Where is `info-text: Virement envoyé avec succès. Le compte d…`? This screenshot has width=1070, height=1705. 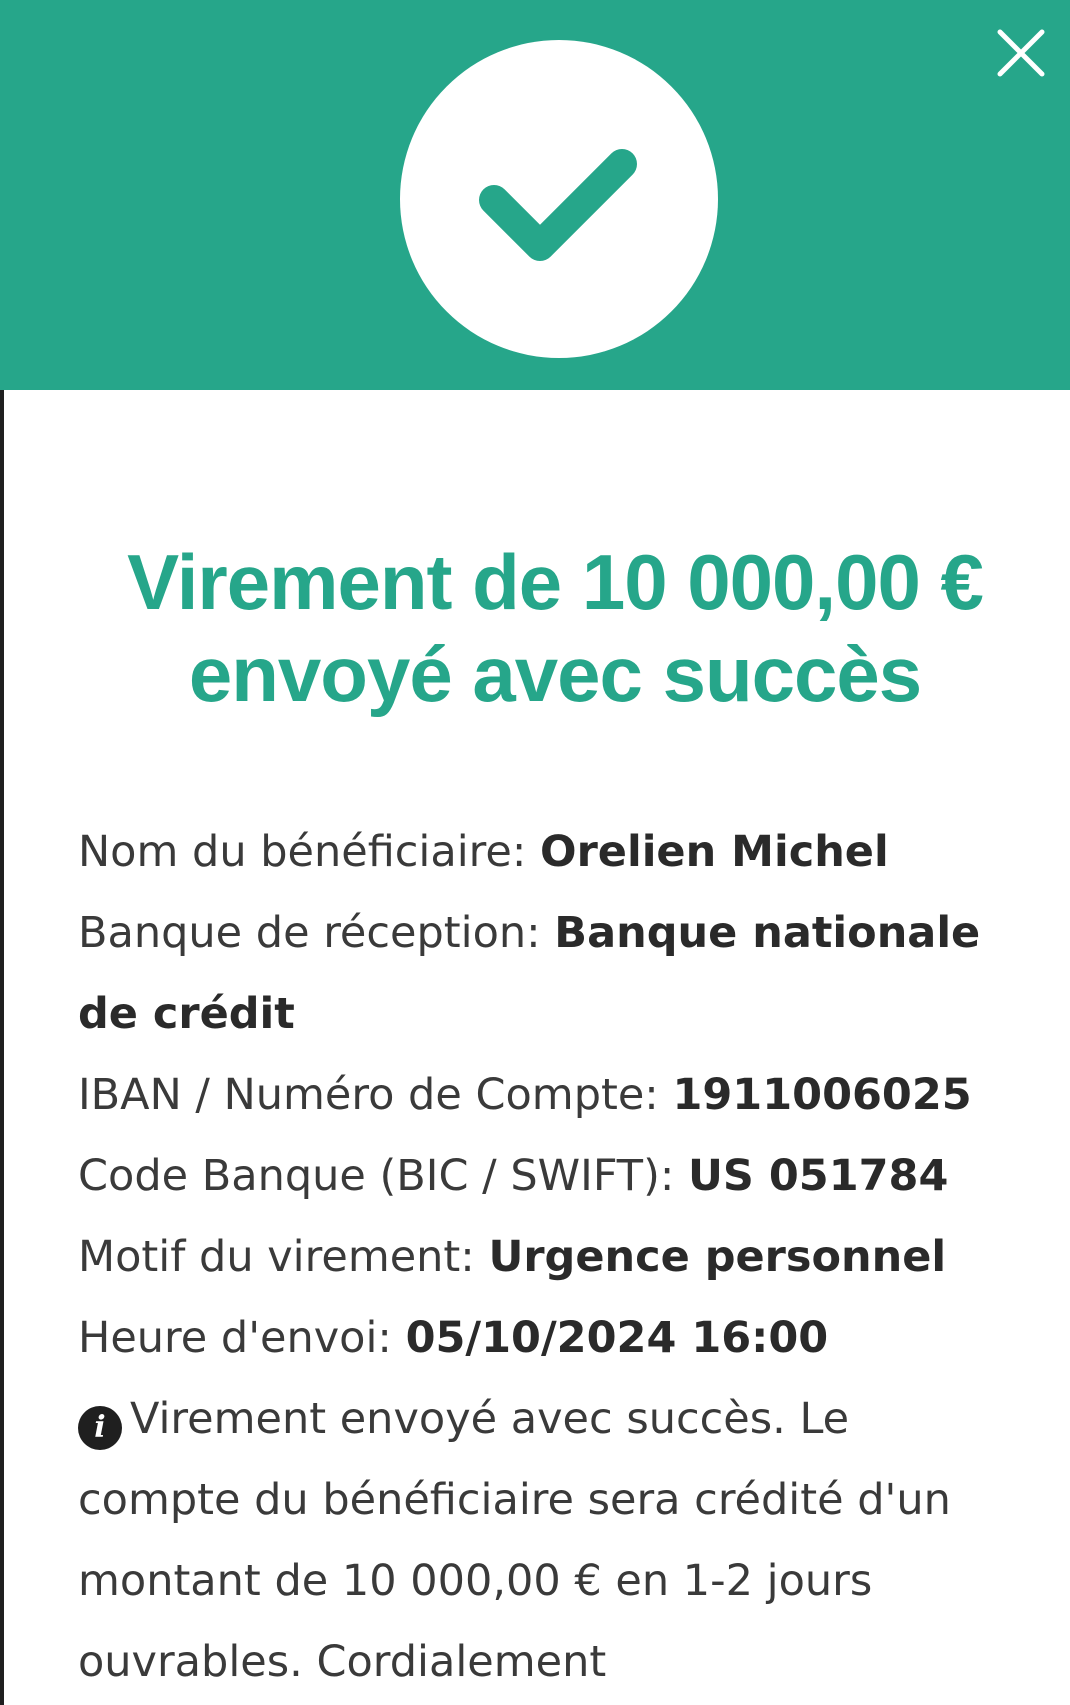
info-text: Virement envoyé avec succès. Le compte d… is located at coordinates (514, 1540).